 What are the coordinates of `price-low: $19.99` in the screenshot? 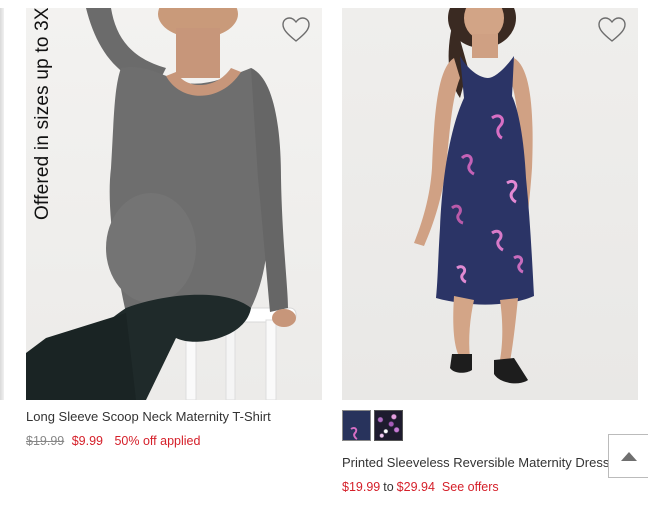 It's located at (361, 487).